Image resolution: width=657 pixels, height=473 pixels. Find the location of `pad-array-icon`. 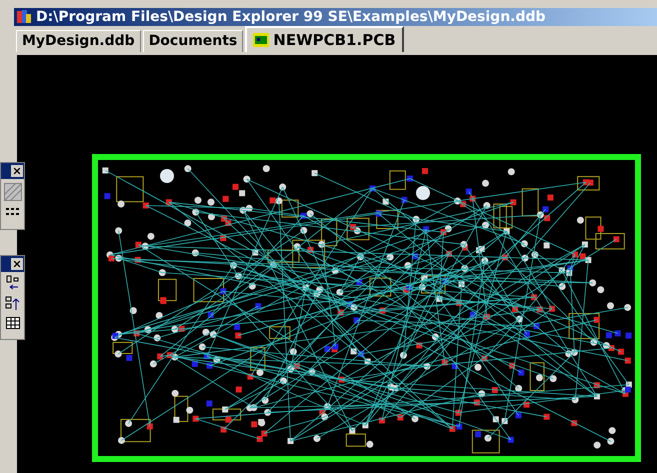

pad-array-icon is located at coordinates (12, 212).